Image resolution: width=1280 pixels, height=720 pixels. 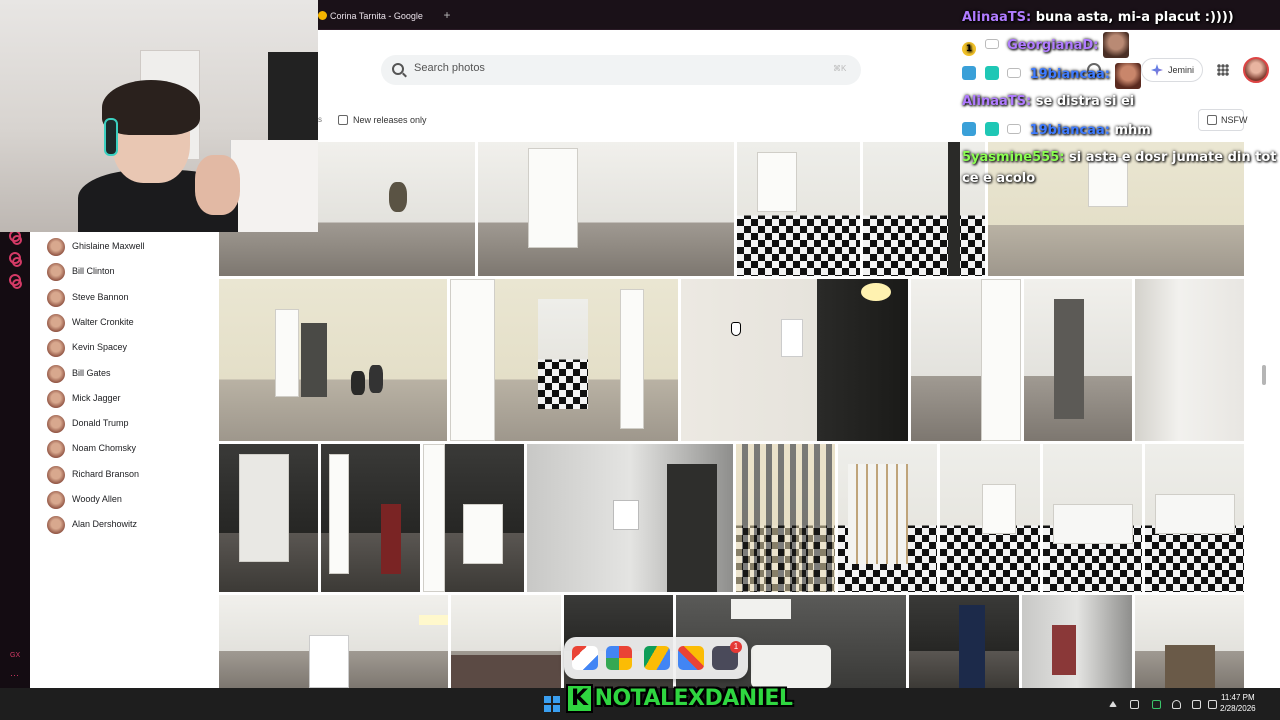 I want to click on discord-icon, so click(x=1134, y=704).